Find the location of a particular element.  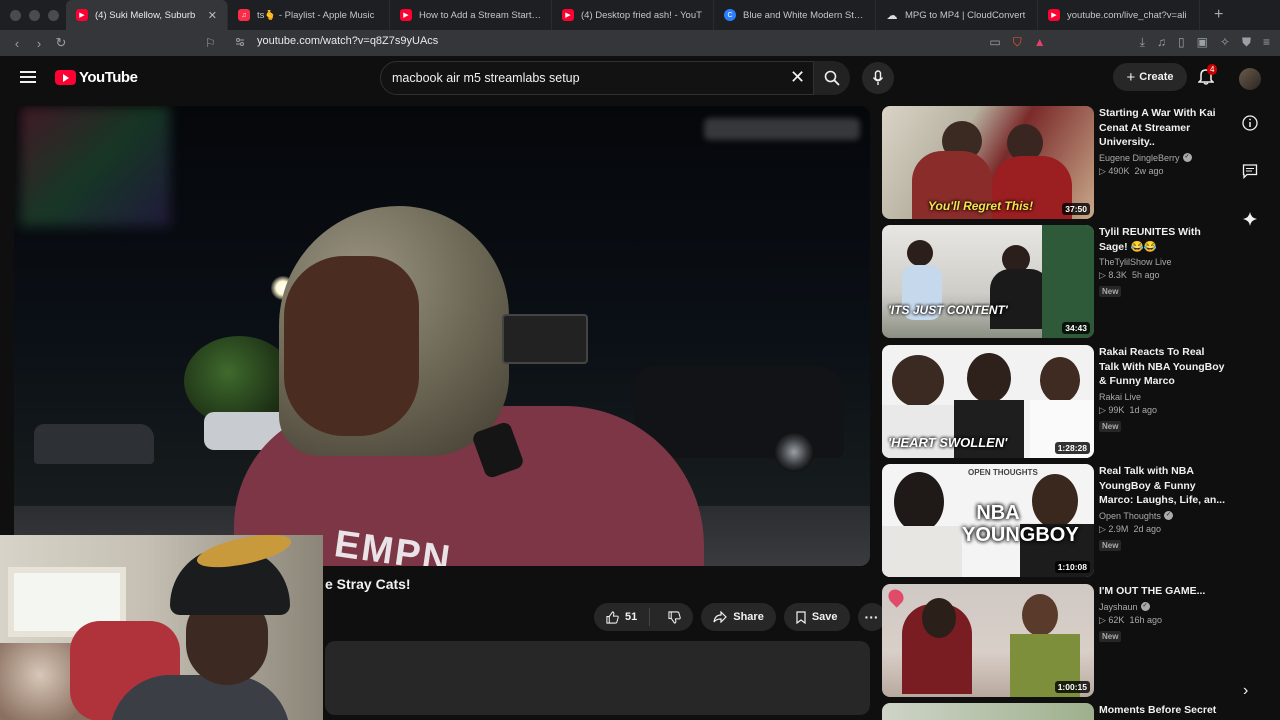

description-box is located at coordinates (597, 678).